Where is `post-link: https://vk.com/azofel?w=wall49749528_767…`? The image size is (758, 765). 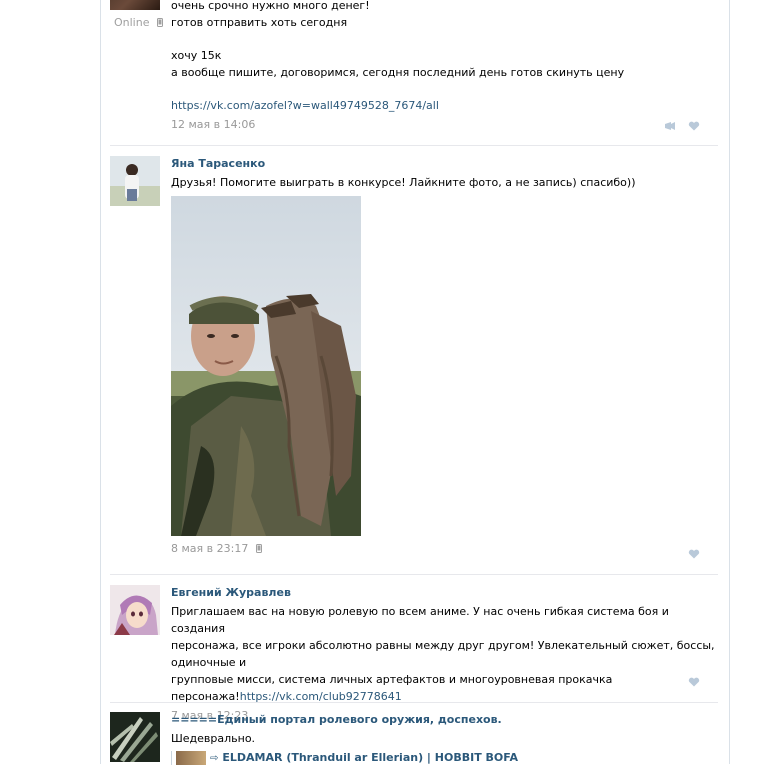
post-link: https://vk.com/azofel?w=wall49749528_767… is located at coordinates (444, 105).